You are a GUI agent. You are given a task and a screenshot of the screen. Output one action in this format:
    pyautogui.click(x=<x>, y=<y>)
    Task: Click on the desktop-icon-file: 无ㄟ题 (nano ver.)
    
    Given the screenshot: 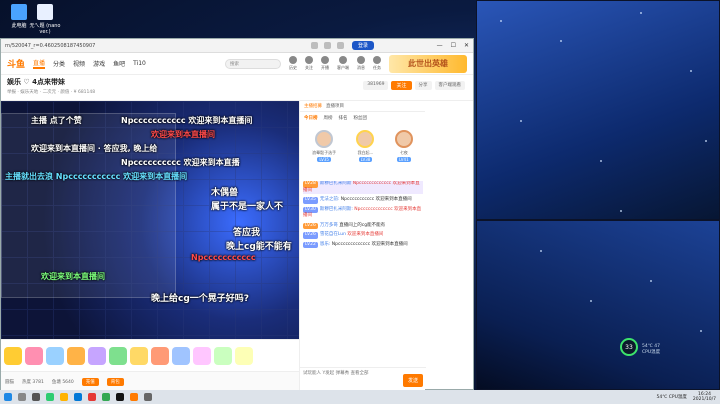 What is the action you would take?
    pyautogui.click(x=45, y=19)
    